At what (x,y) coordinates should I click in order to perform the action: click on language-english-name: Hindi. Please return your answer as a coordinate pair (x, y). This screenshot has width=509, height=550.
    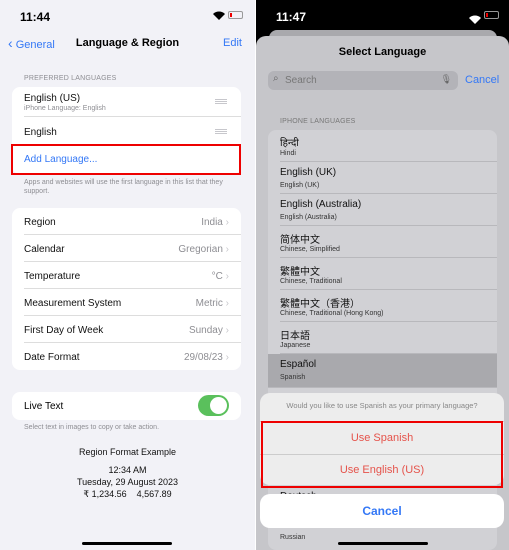
    Looking at the image, I should click on (288, 153).